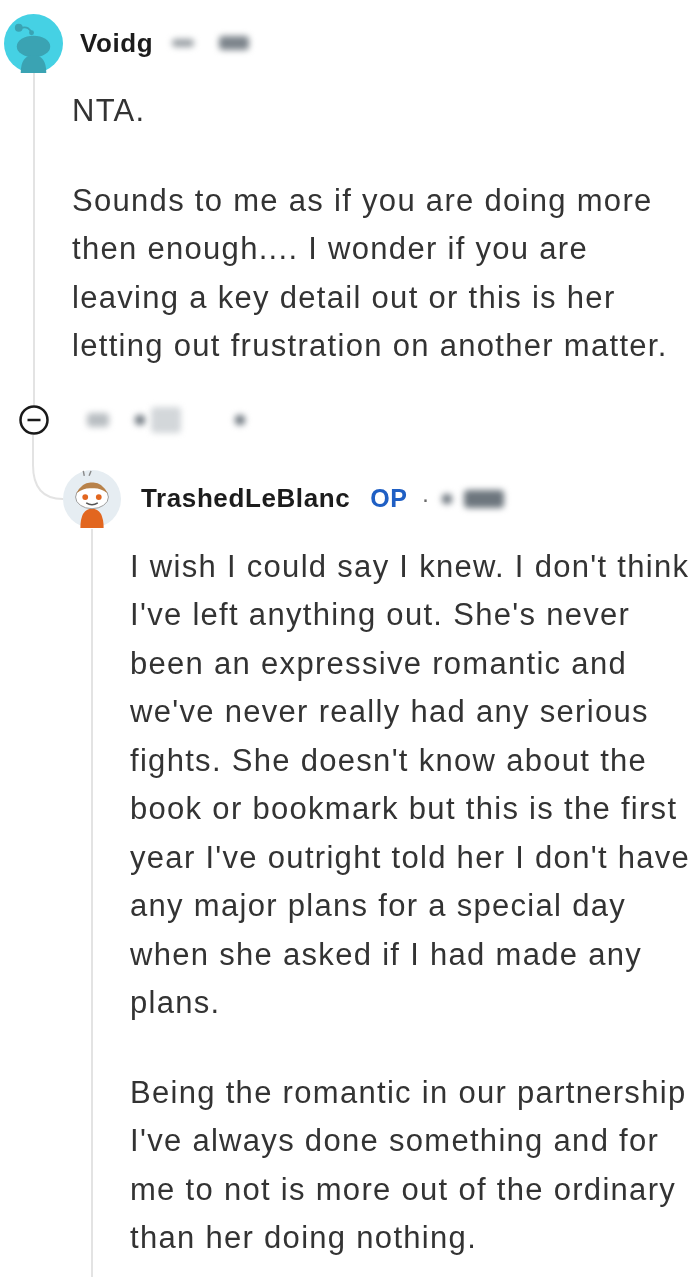 The width and height of the screenshot is (700, 1277). What do you see at coordinates (409, 1165) in the screenshot?
I see `comment-text: Being the romantic in our partnership I've always done something and for me to not is more out of the ordinary than her doing nothing.` at bounding box center [409, 1165].